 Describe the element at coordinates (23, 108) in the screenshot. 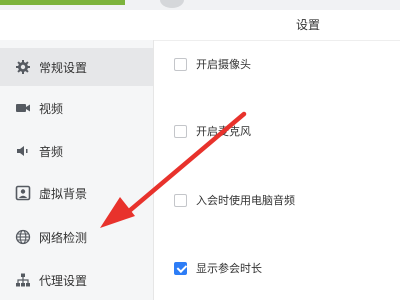

I see `video-camera-icon` at that location.